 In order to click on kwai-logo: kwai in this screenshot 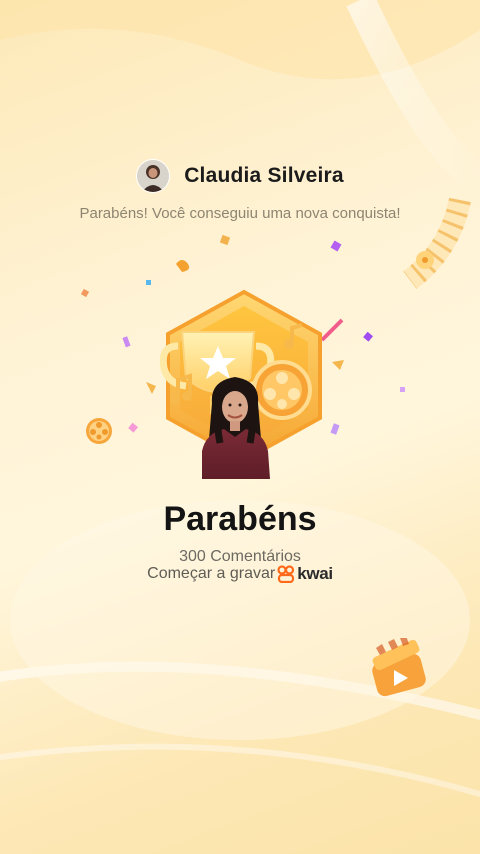, I will do `click(305, 574)`.